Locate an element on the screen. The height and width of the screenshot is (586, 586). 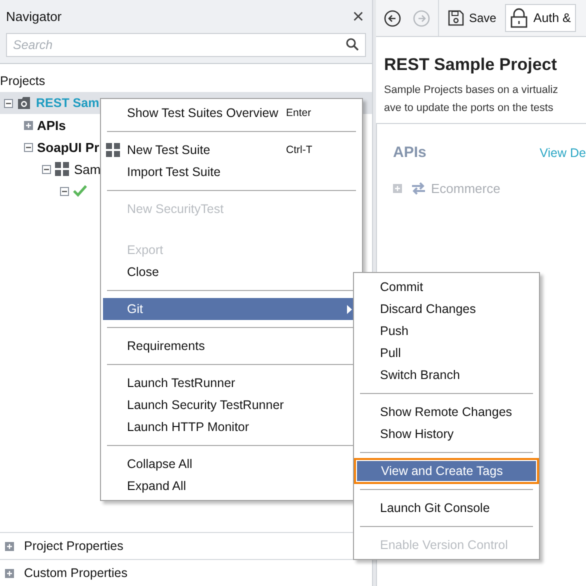
tree-label: SoapUI Pr is located at coordinates (68, 147).